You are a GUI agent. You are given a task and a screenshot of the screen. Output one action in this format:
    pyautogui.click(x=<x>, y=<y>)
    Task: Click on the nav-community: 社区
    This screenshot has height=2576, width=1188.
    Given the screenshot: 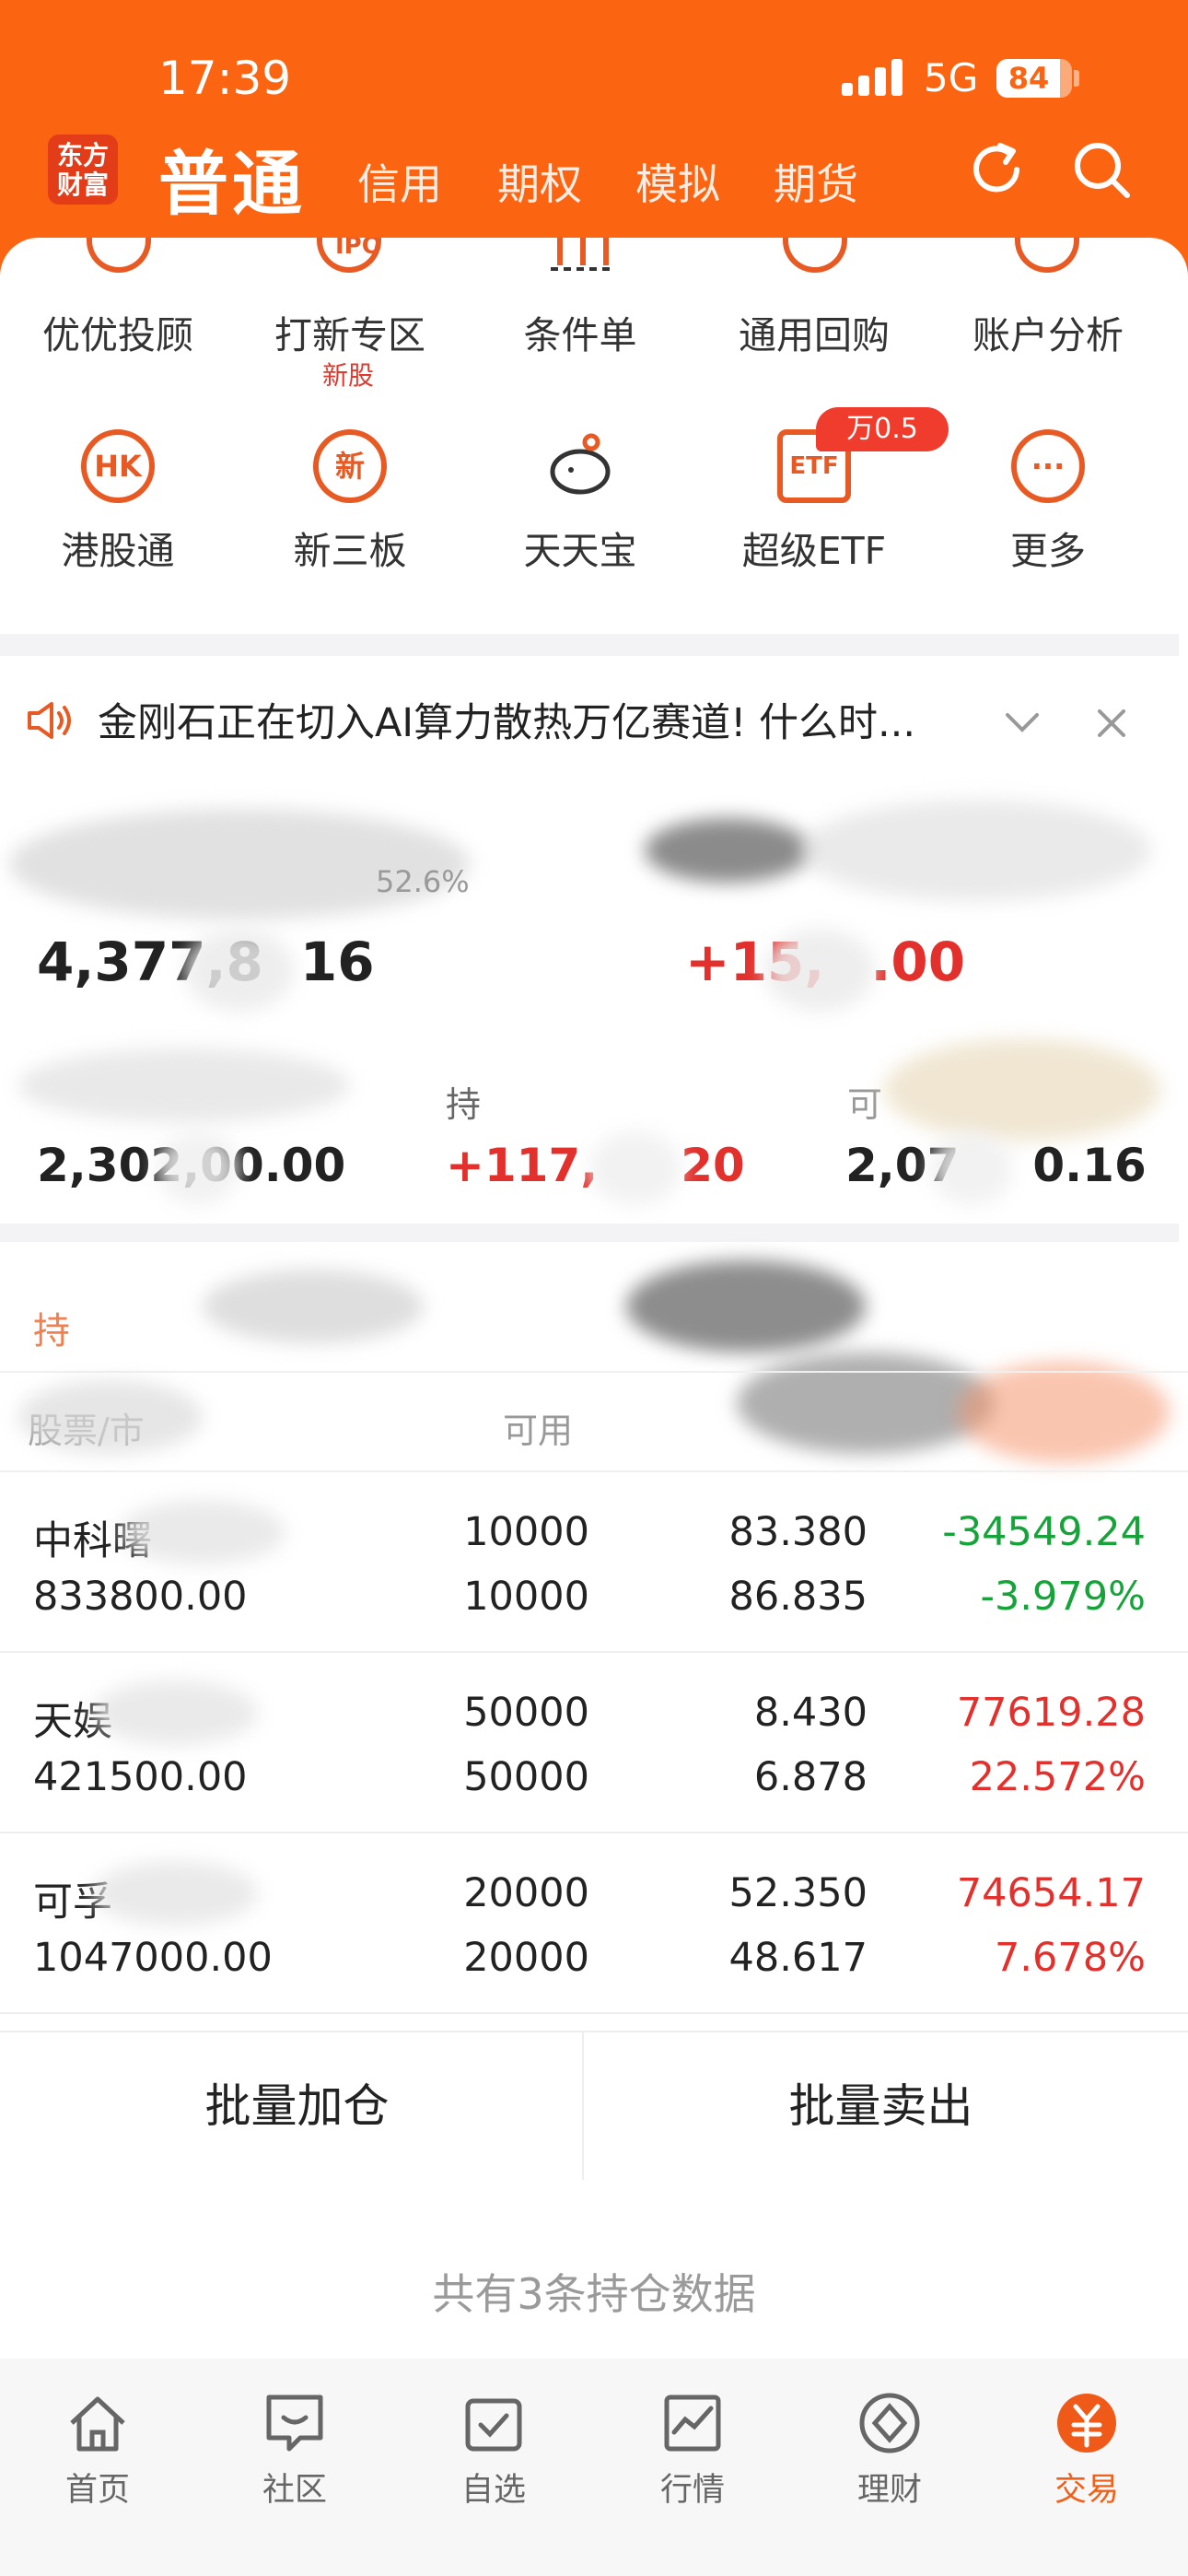 What is the action you would take?
    pyautogui.click(x=294, y=2451)
    